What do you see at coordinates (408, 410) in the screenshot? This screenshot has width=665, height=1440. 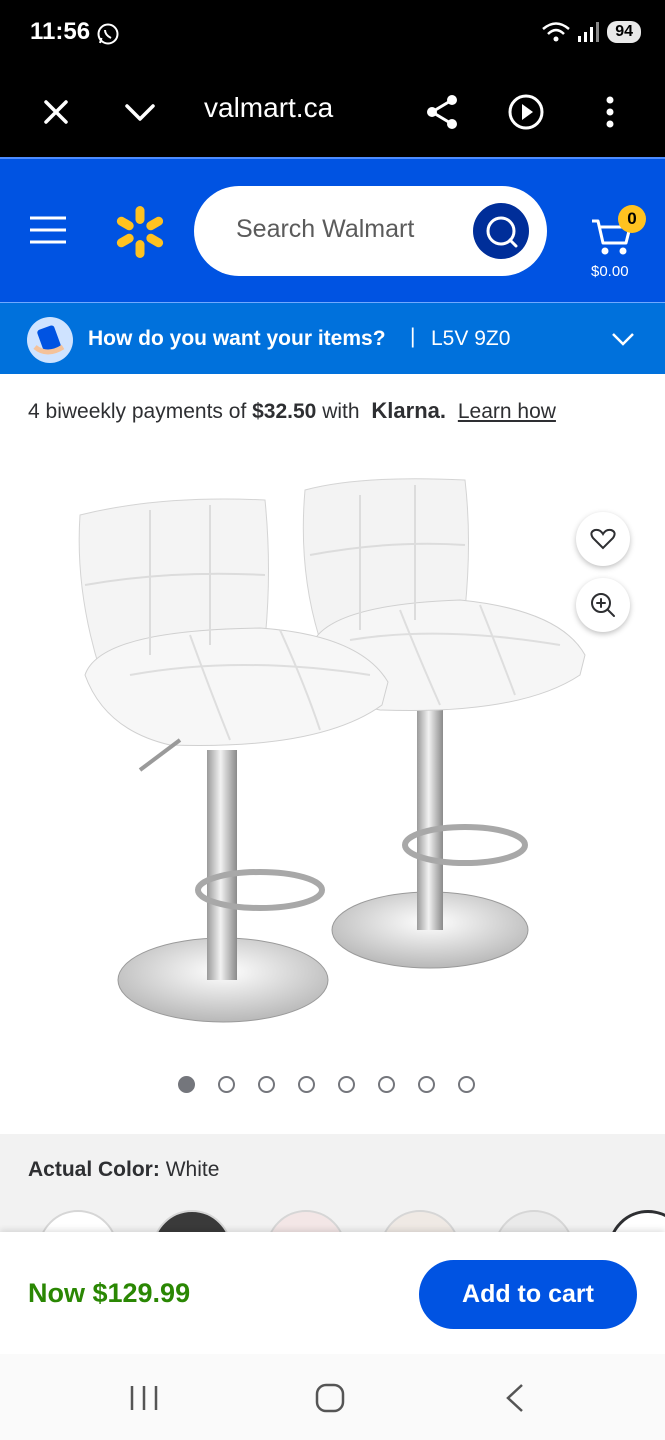 I see `klarna-logo: Klarna.` at bounding box center [408, 410].